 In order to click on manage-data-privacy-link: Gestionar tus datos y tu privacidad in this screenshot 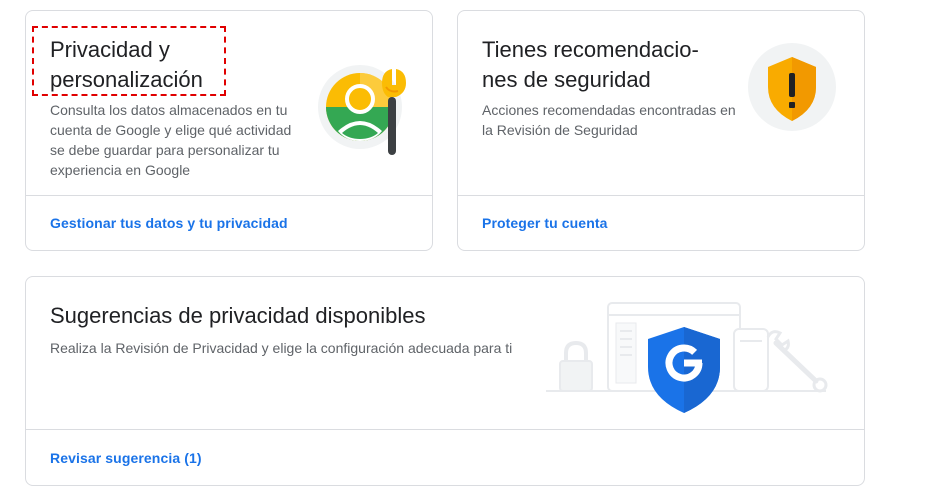, I will do `click(169, 223)`.